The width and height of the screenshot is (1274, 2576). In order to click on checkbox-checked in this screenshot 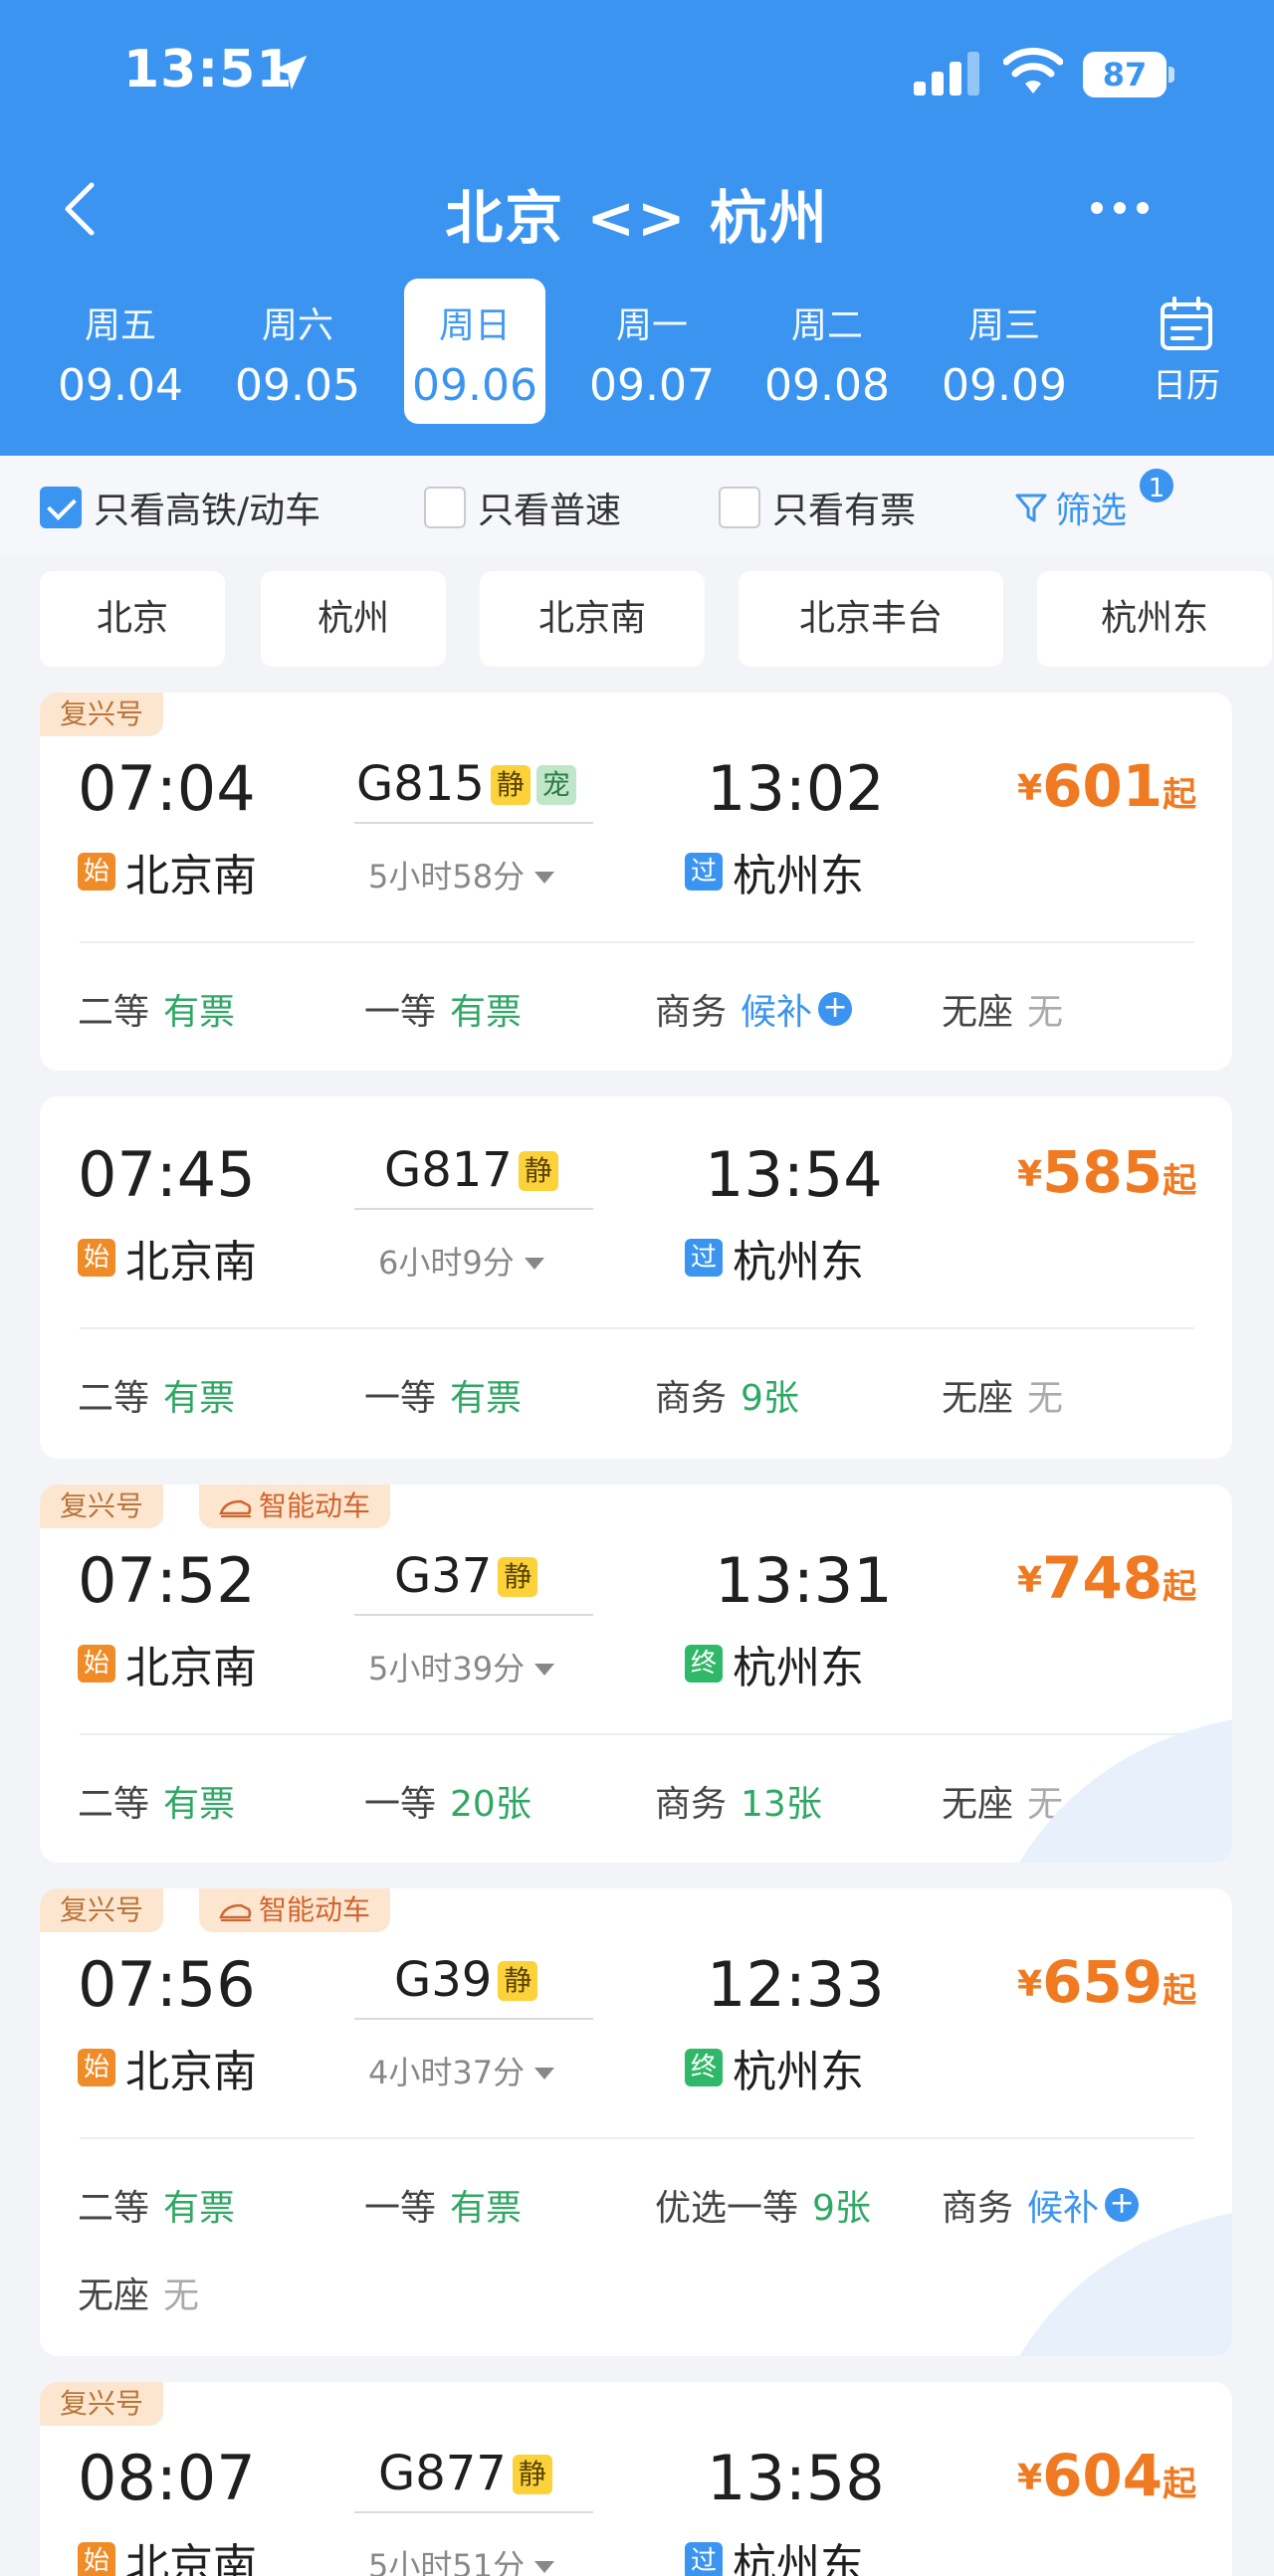, I will do `click(61, 507)`.